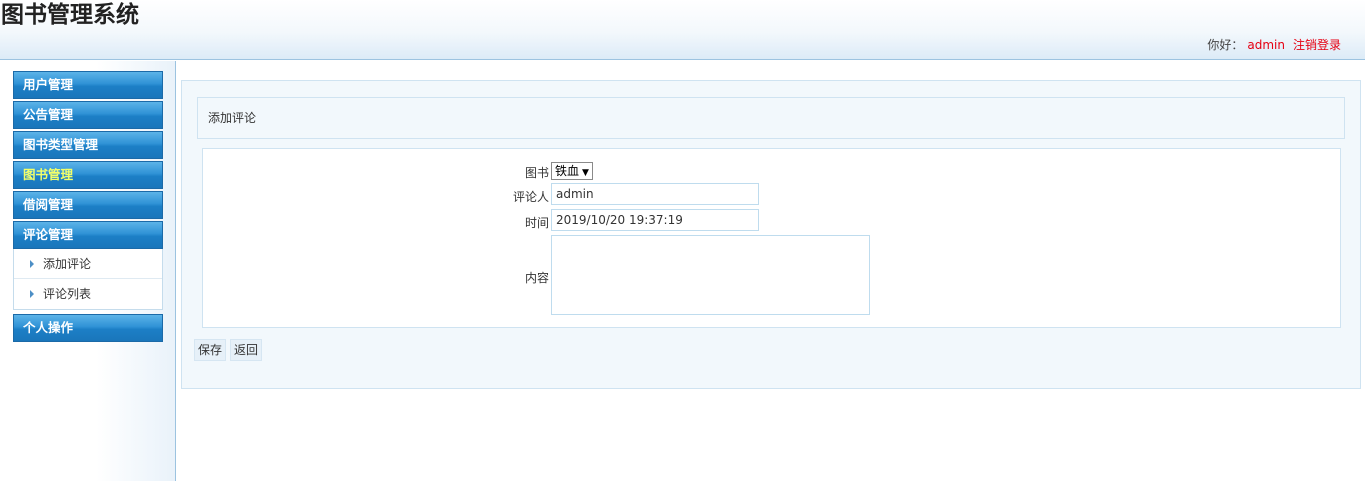 The width and height of the screenshot is (1365, 481). What do you see at coordinates (1317, 45) in the screenshot?
I see `logout-link: 注销登录` at bounding box center [1317, 45].